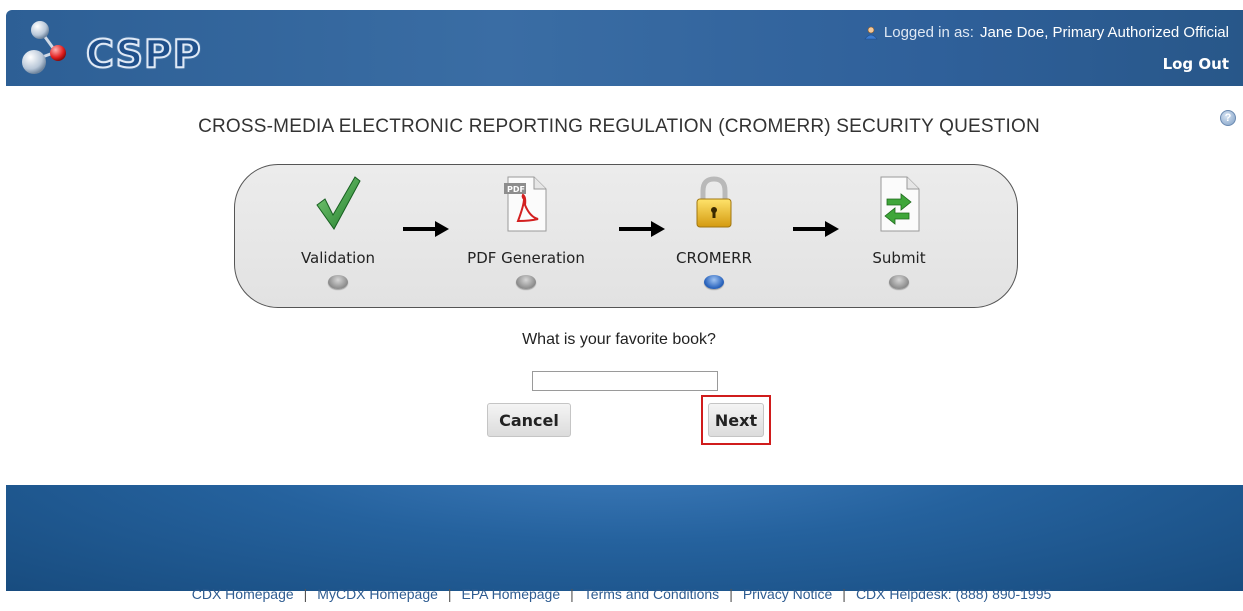  What do you see at coordinates (651, 594) in the screenshot?
I see `footer-link-terms: Terms and Conditions` at bounding box center [651, 594].